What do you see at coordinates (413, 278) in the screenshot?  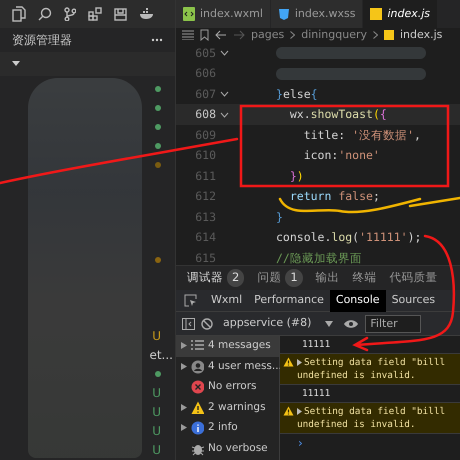 I see `panel-tab: 代码质量` at bounding box center [413, 278].